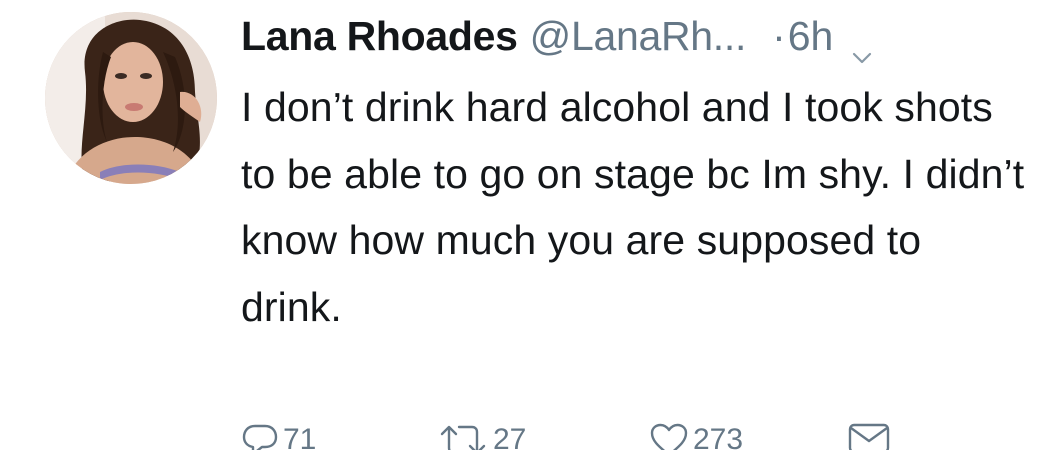  I want to click on tweet-header: Lana Rhoades @LanaRh... · 6h, so click(557, 36).